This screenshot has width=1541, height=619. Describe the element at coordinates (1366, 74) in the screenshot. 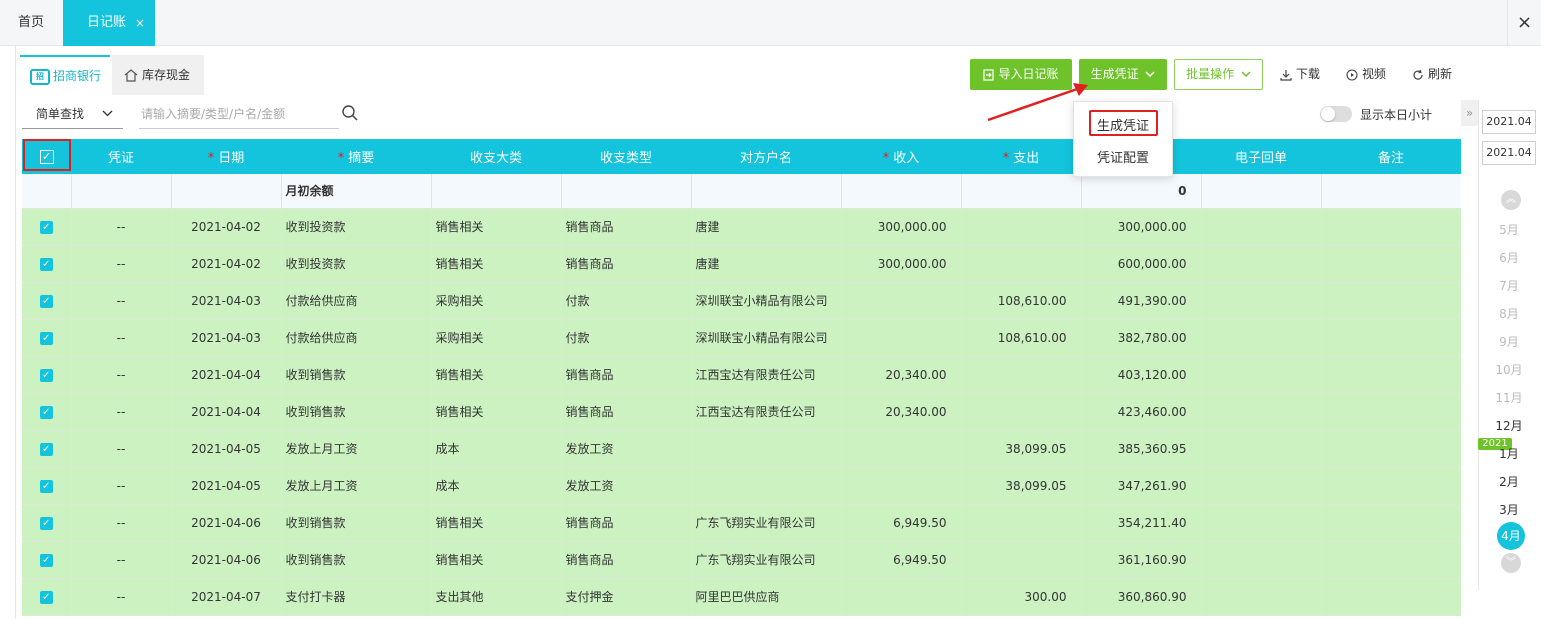

I see `video-button: 视频` at that location.